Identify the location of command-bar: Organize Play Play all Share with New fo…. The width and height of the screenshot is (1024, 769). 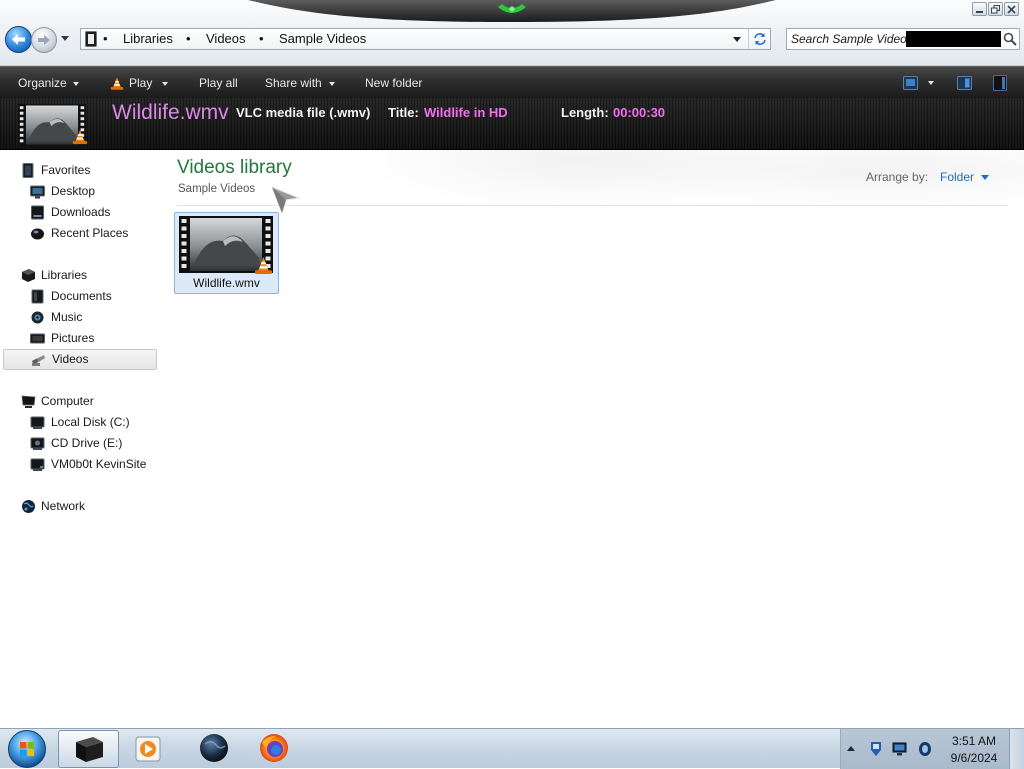
(512, 82).